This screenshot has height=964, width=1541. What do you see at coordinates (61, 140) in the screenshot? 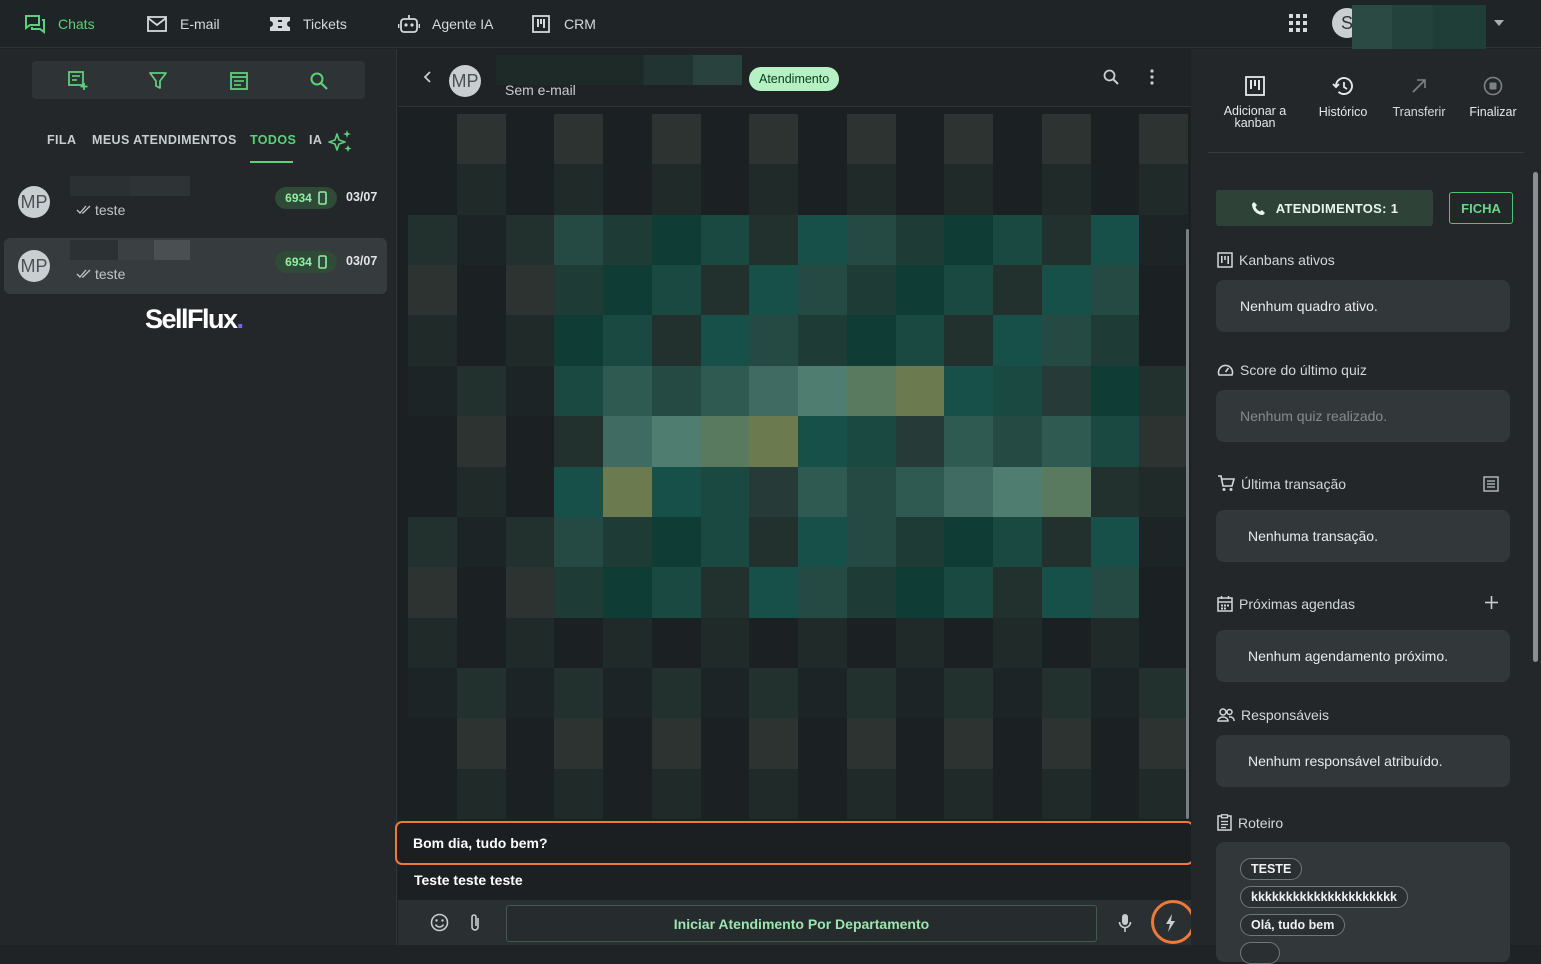
I see `tab-fila: FILA` at bounding box center [61, 140].